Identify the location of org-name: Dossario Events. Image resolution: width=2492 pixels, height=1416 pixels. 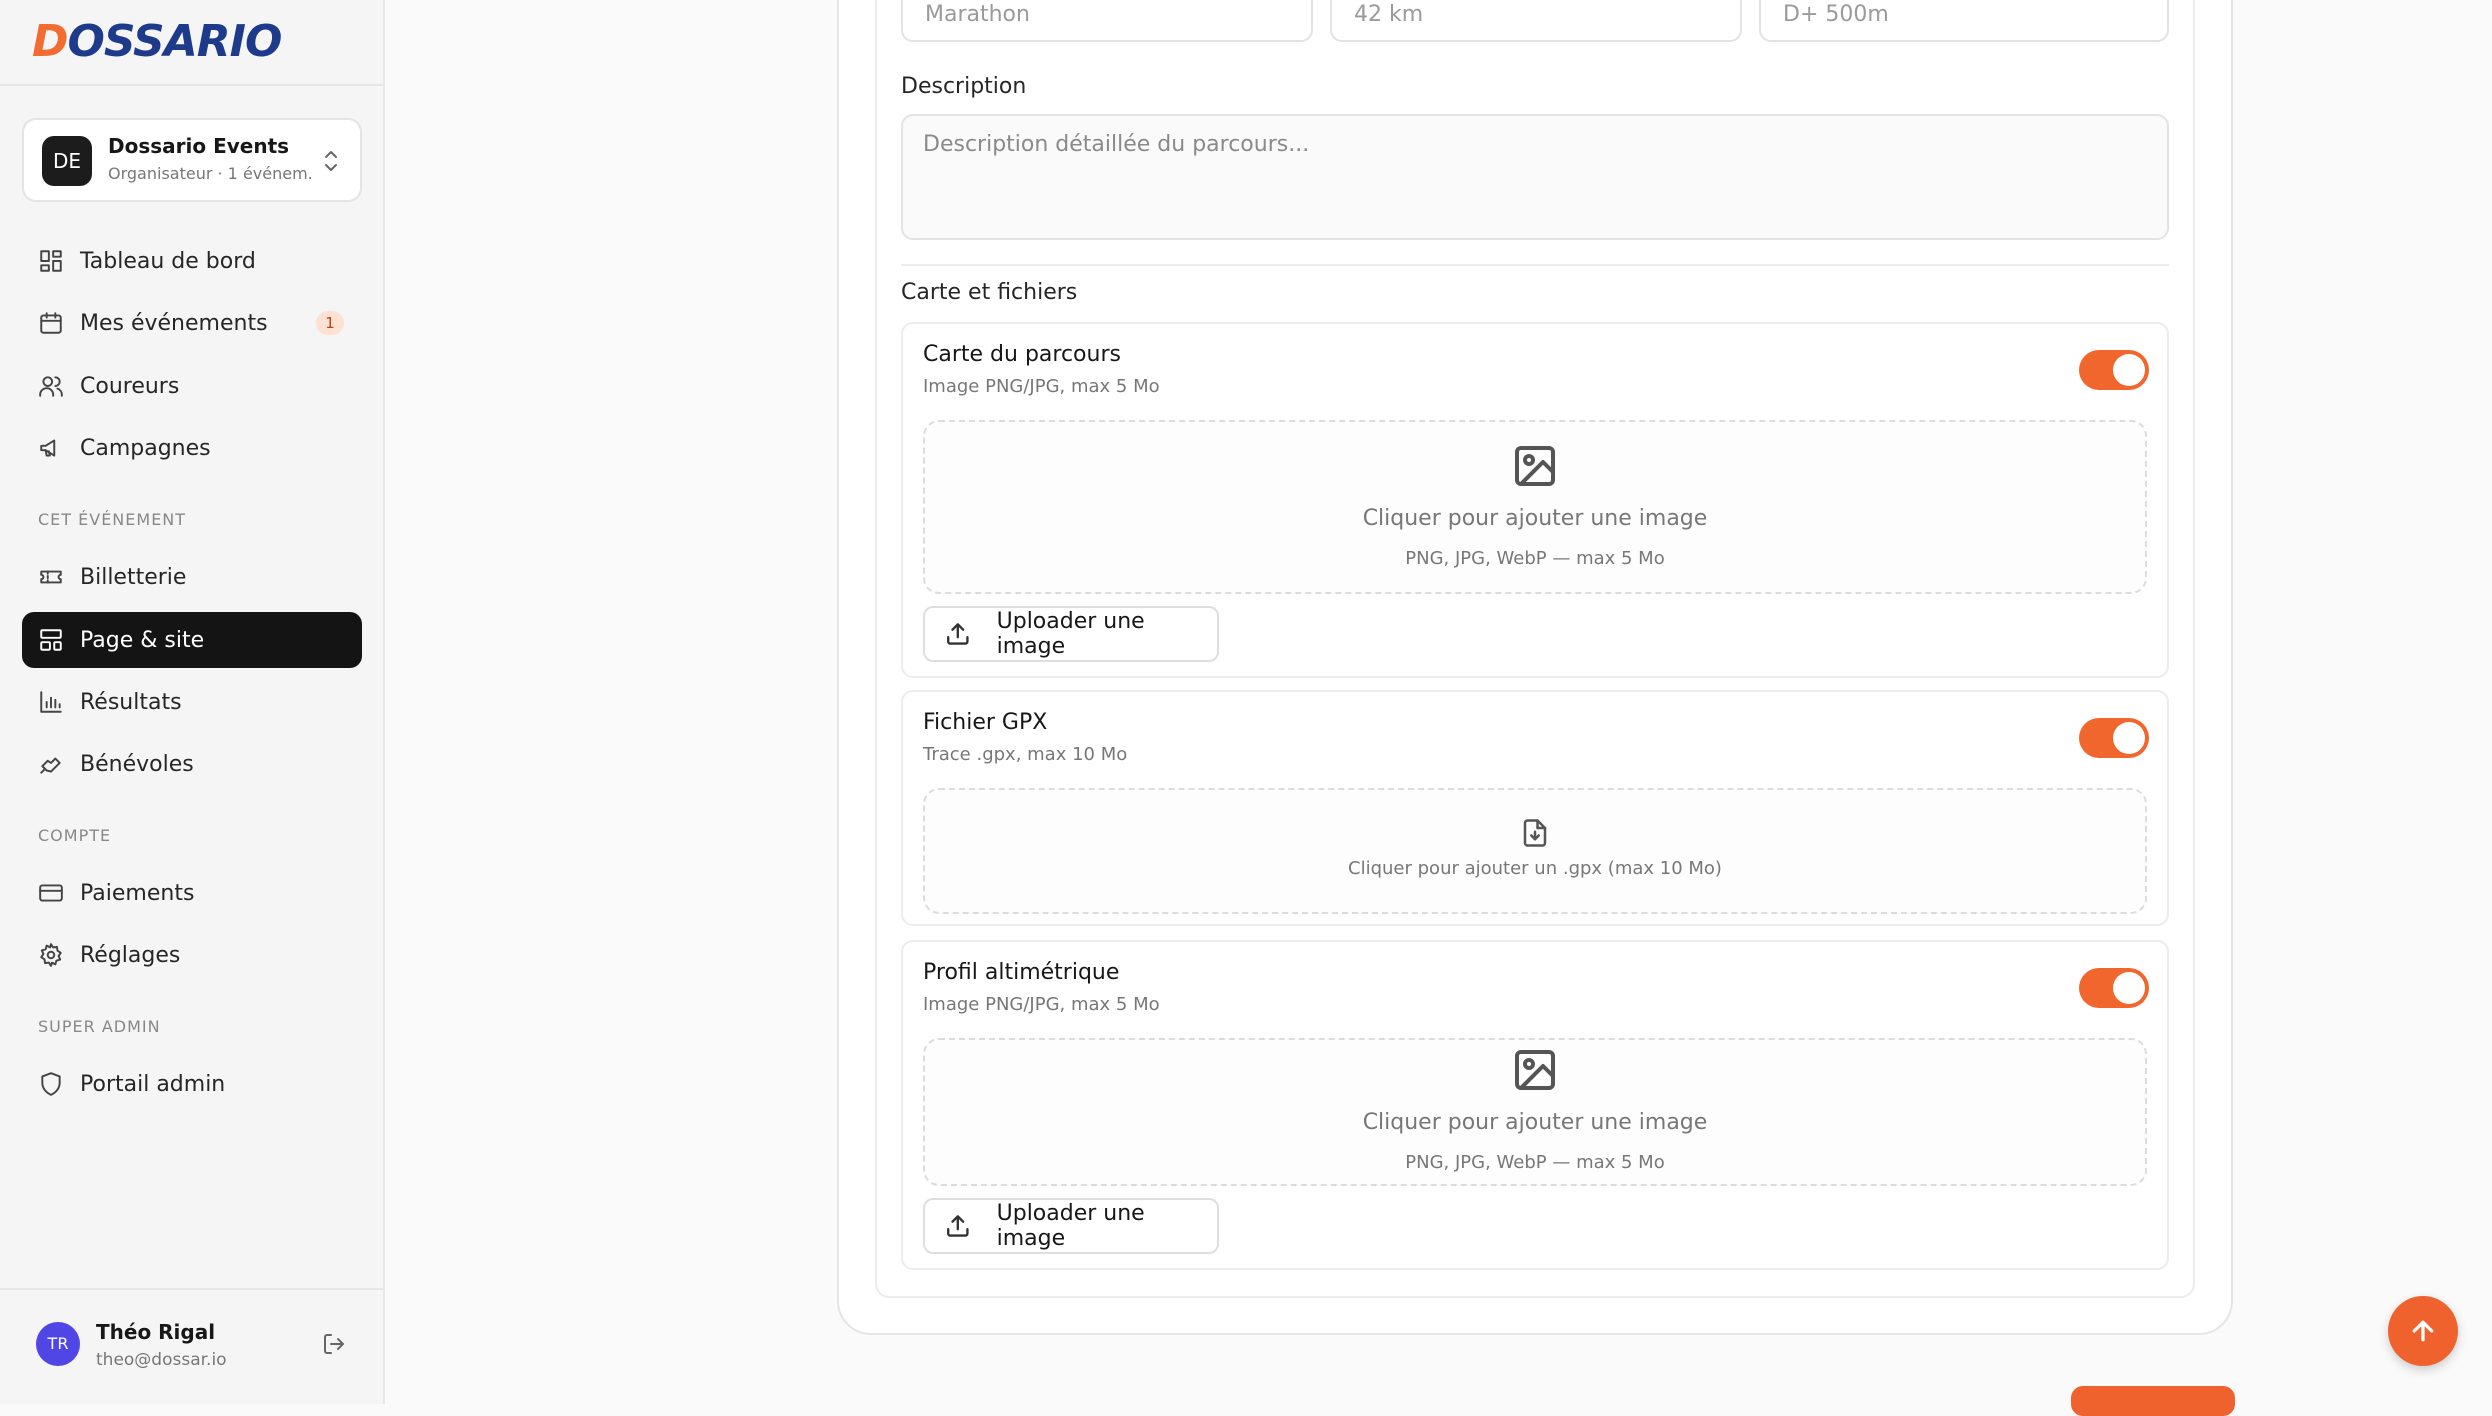
(199, 146).